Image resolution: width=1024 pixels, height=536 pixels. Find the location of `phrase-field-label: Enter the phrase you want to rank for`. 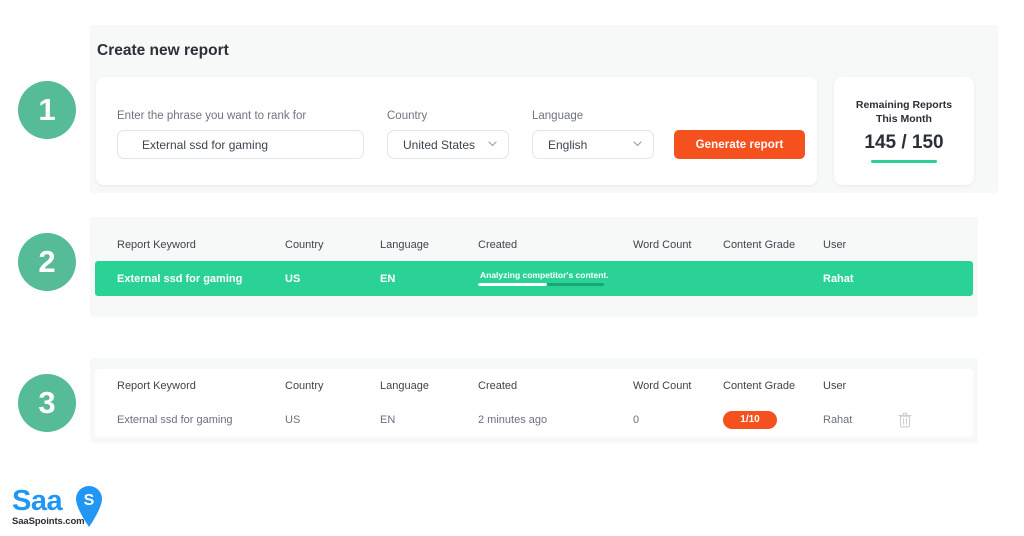

phrase-field-label: Enter the phrase you want to rank for is located at coordinates (212, 116).